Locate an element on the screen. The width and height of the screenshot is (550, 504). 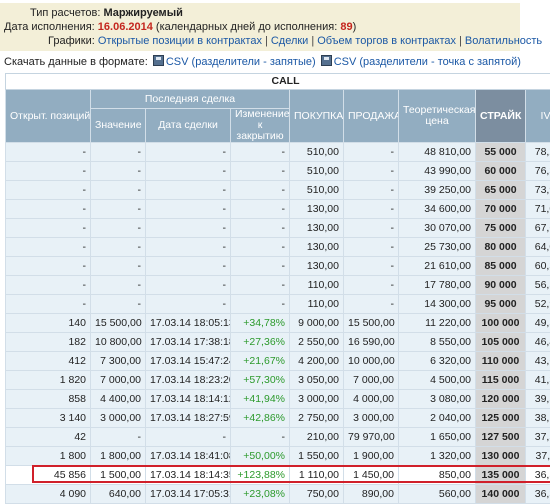
table-row: ----110,00-14 300,0095 00052,92 is located at coordinates (278, 304).